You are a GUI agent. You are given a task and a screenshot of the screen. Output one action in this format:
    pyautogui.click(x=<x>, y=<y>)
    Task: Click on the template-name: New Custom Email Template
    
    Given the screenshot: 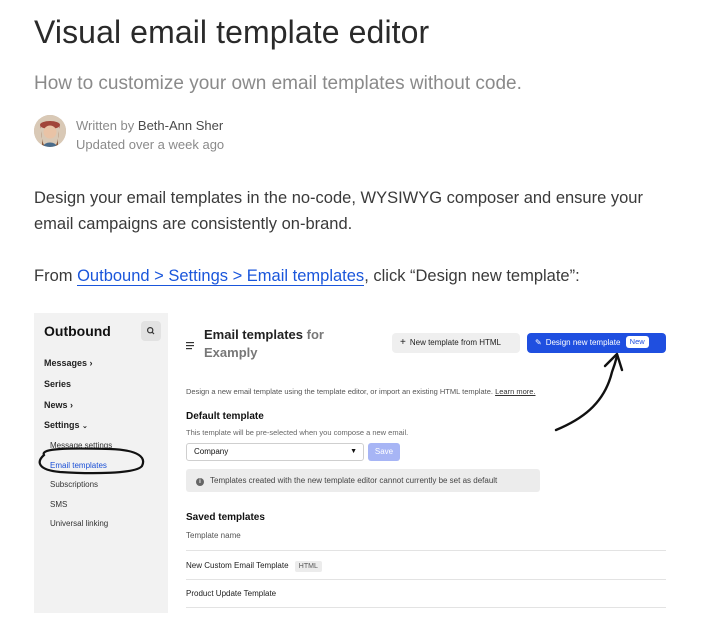 What is the action you would take?
    pyautogui.click(x=237, y=565)
    